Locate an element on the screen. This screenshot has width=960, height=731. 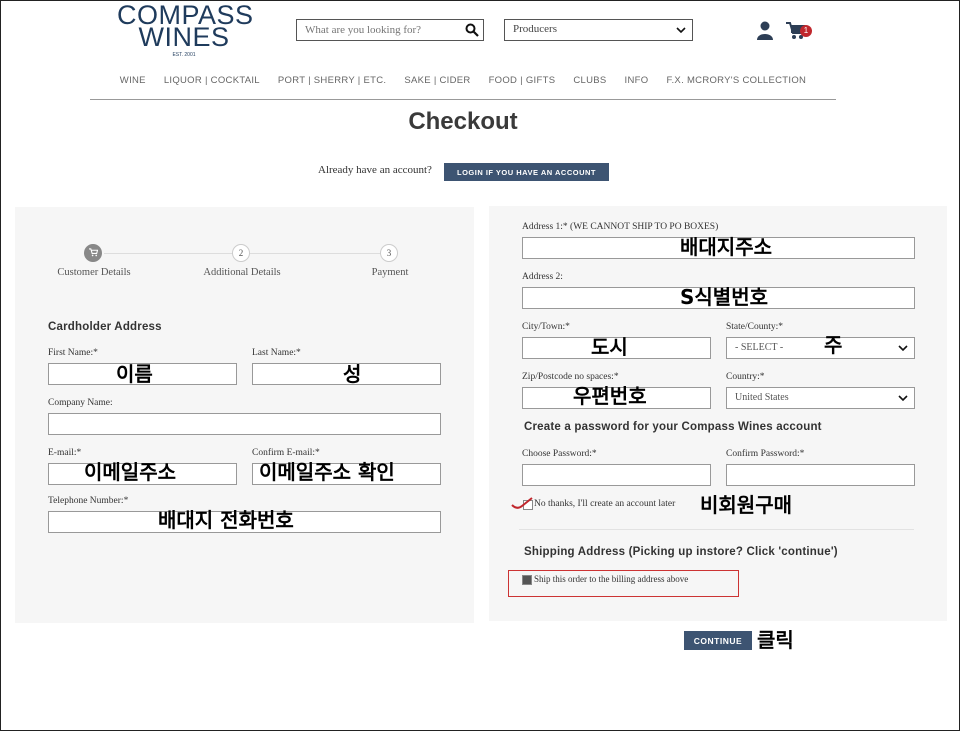
confirm-email-annotation: 이메일주소 확인 is located at coordinates (327, 472).